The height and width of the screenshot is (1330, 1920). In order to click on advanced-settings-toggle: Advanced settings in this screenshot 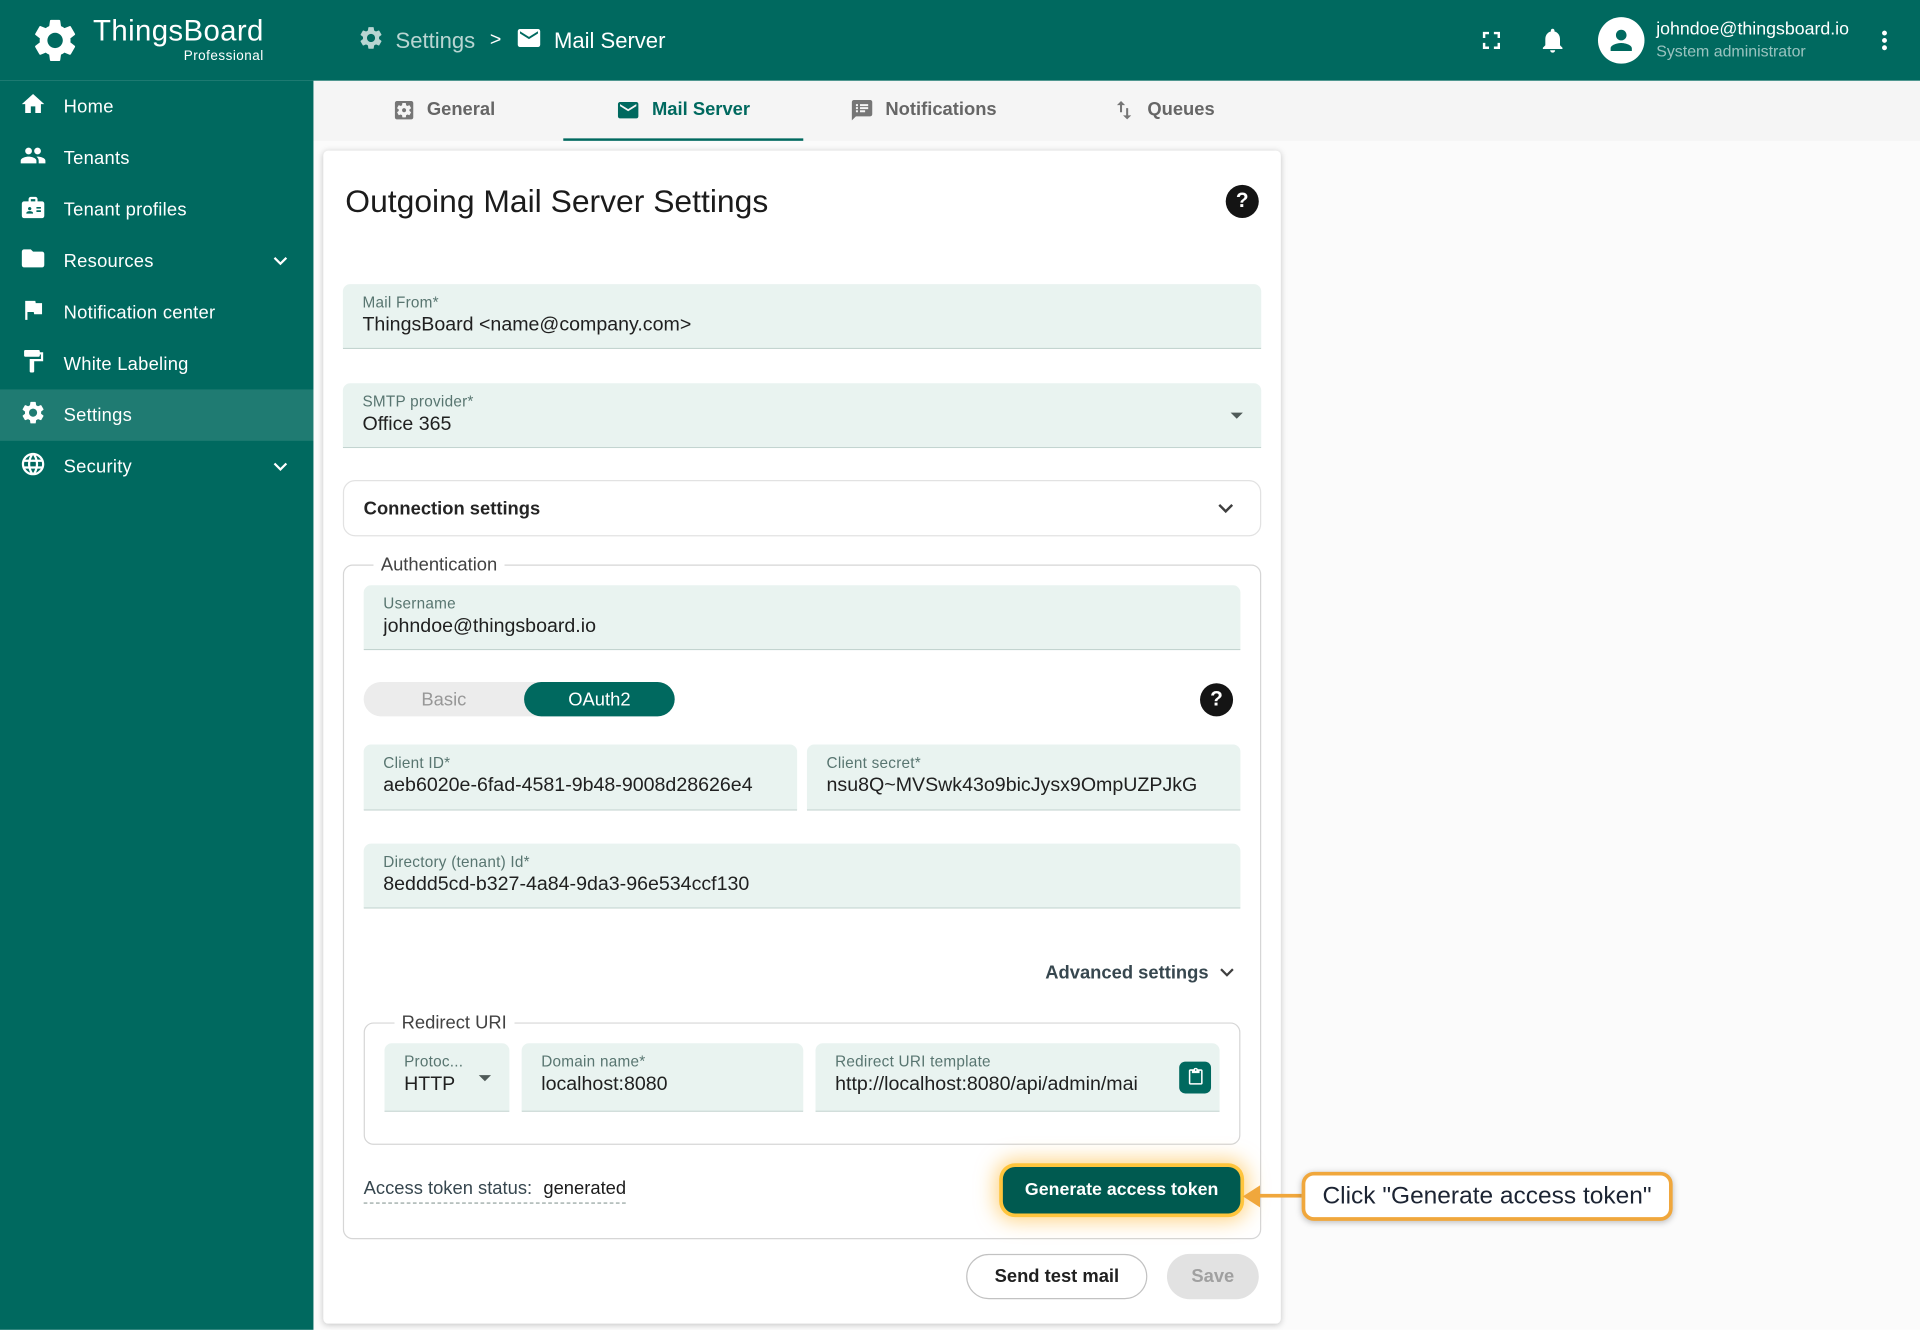, I will do `click(802, 972)`.